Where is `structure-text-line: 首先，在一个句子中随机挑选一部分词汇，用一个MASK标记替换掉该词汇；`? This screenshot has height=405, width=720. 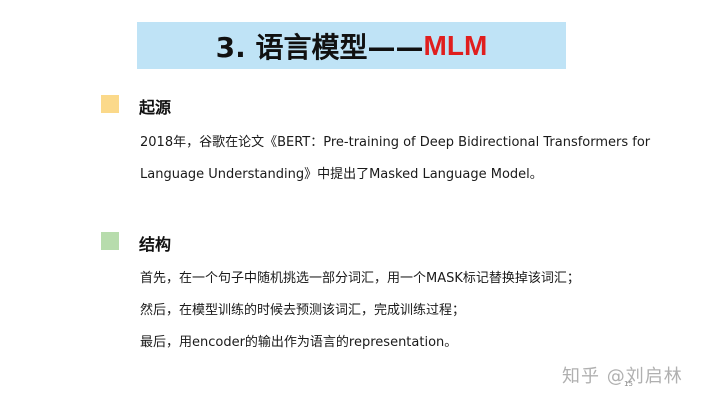 structure-text-line: 首先，在一个句子中随机挑选一部分词汇，用一个MASK标记替换掉该词汇； is located at coordinates (360, 278).